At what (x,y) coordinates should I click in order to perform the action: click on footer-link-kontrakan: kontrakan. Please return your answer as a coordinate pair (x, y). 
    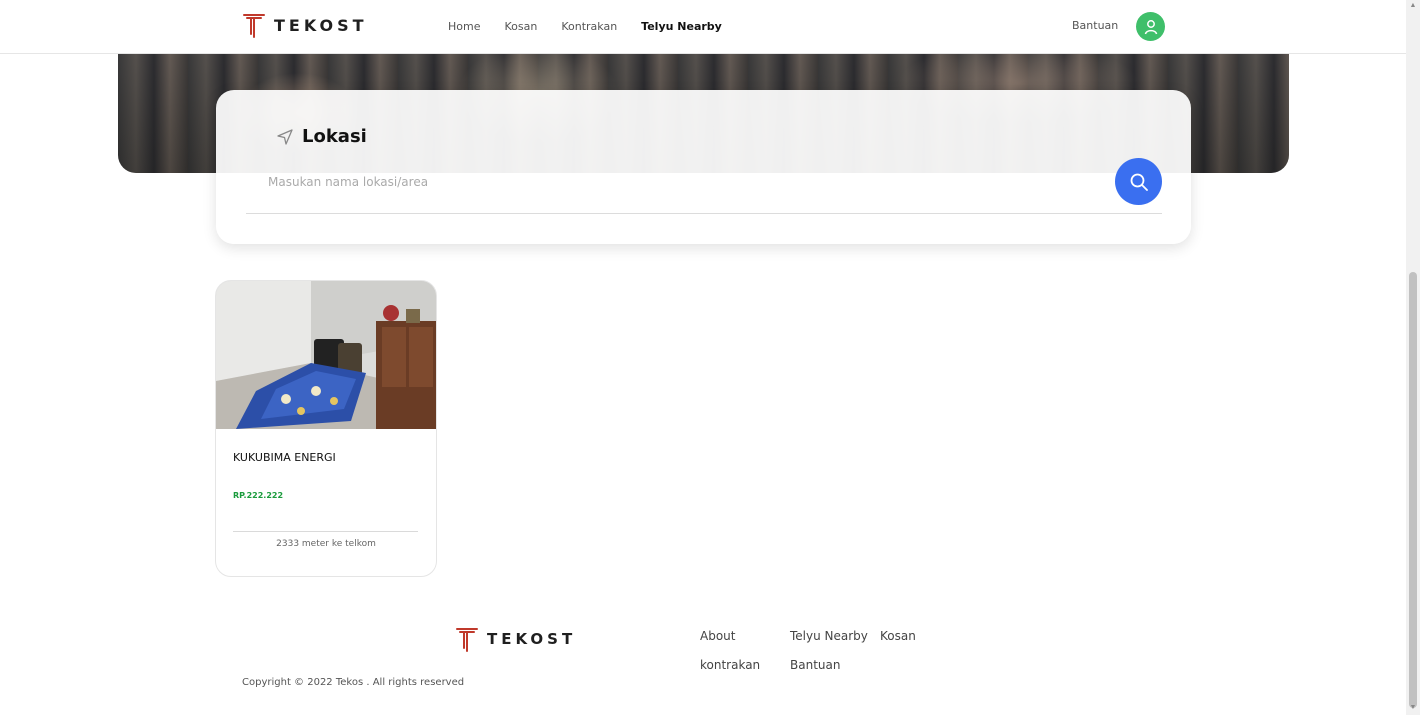
    Looking at the image, I should click on (730, 665).